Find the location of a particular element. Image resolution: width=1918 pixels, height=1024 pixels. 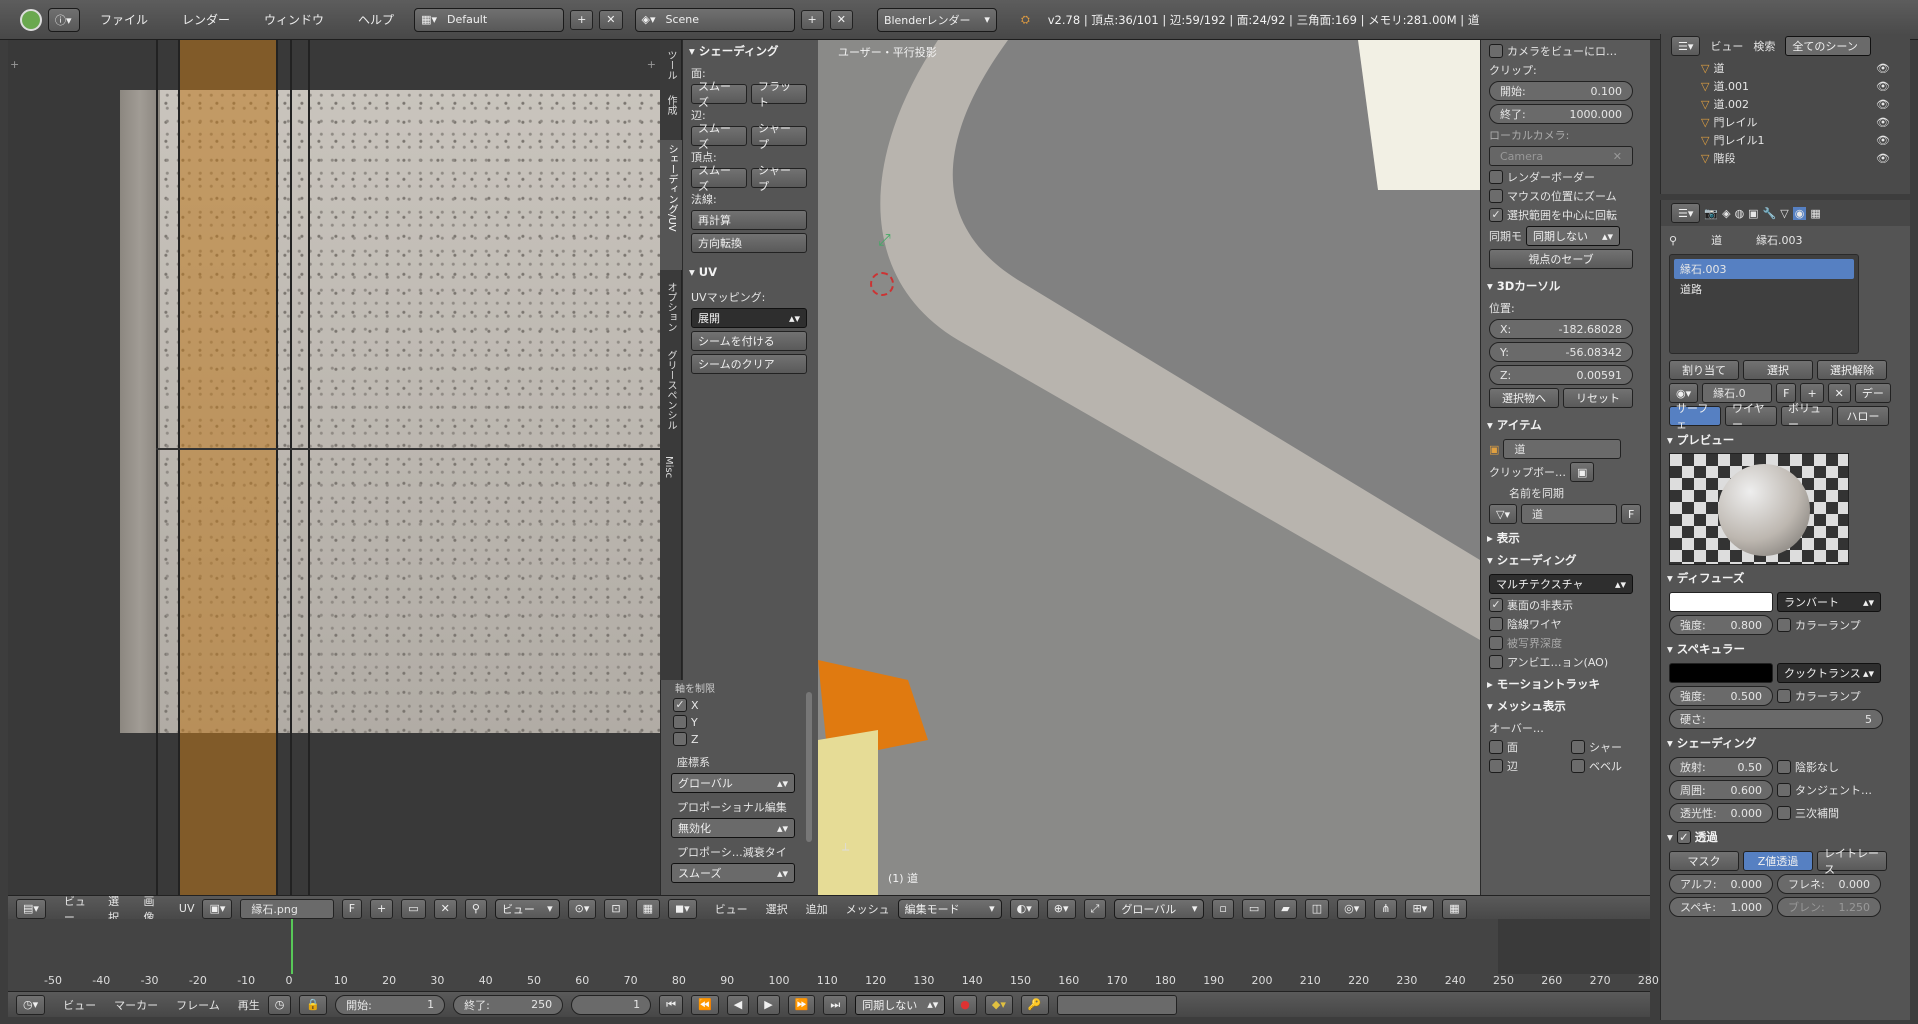

render-tab-icon: 📷 is located at coordinates (1711, 213).